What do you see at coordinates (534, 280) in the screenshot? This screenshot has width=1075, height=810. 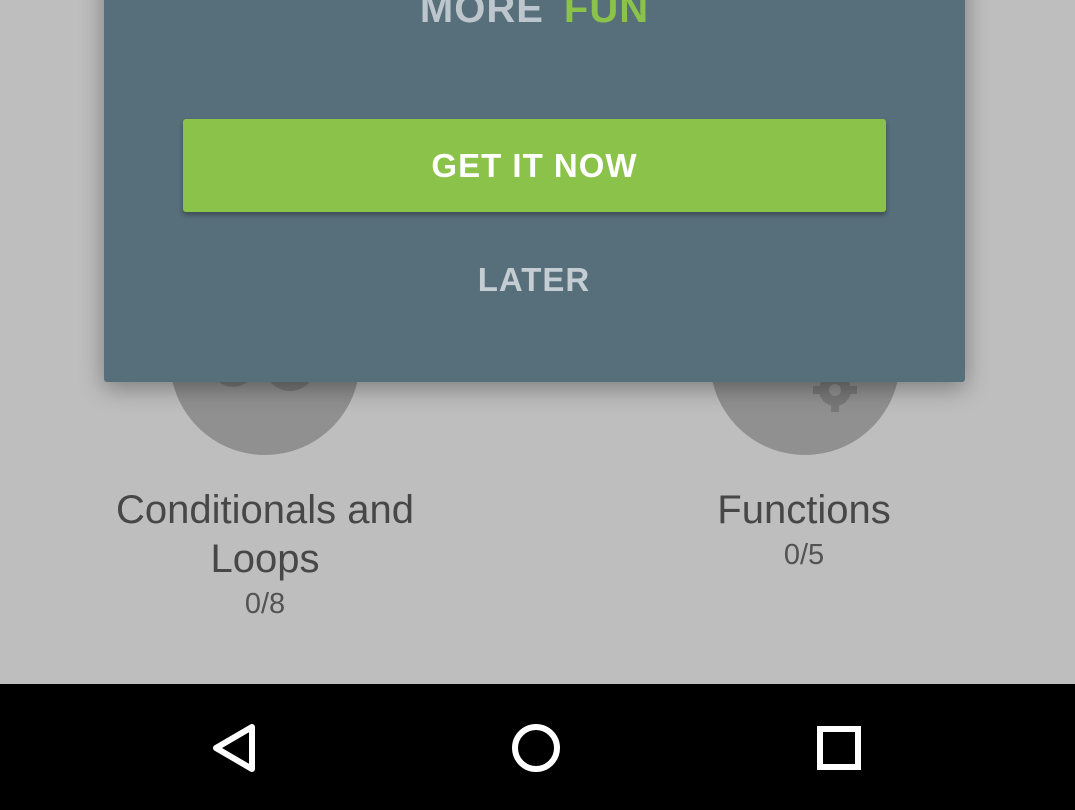 I see `later-button: LATER` at bounding box center [534, 280].